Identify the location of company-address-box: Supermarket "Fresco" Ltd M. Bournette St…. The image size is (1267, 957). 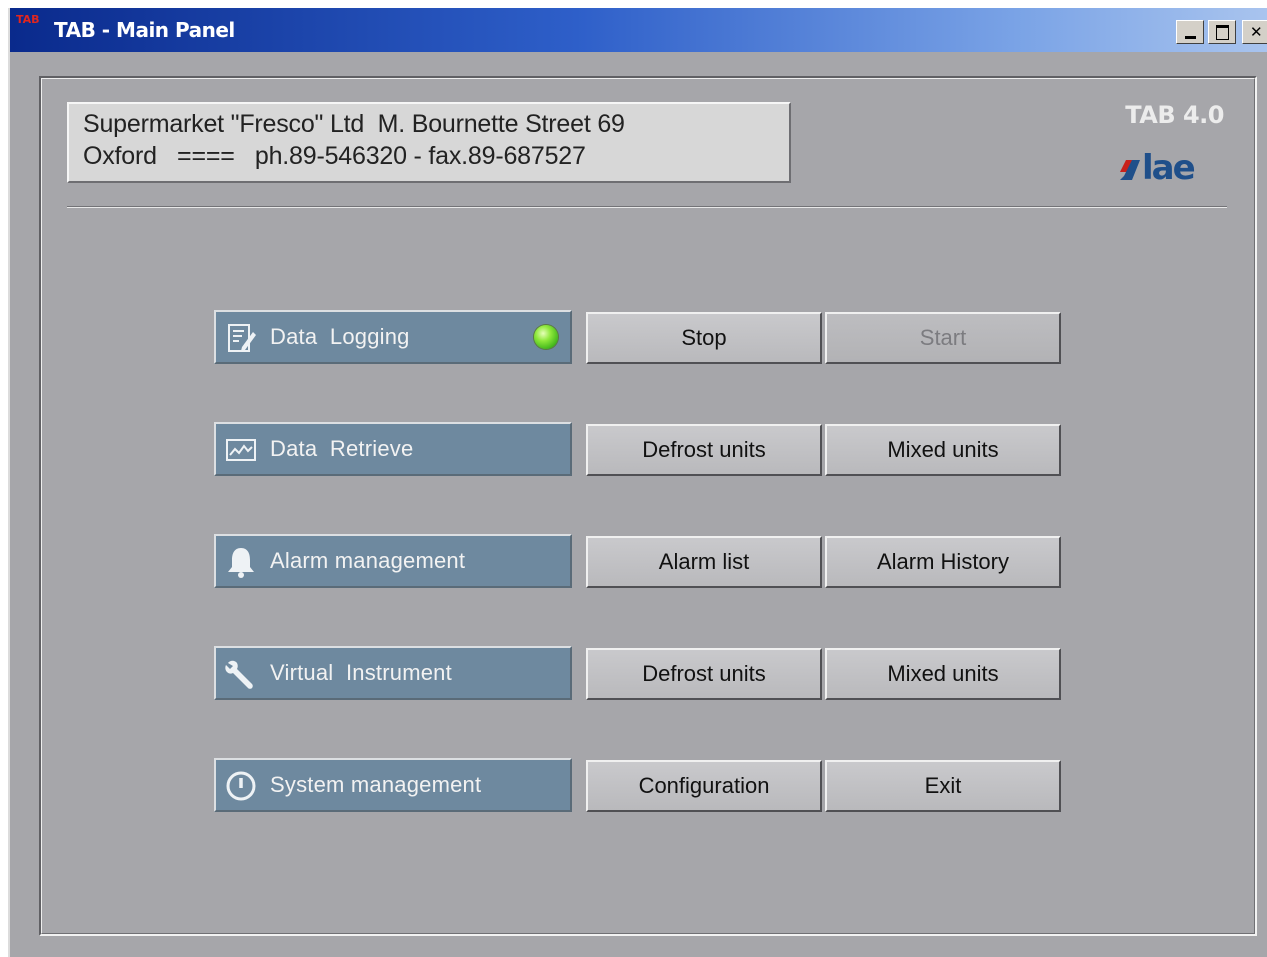
(429, 142).